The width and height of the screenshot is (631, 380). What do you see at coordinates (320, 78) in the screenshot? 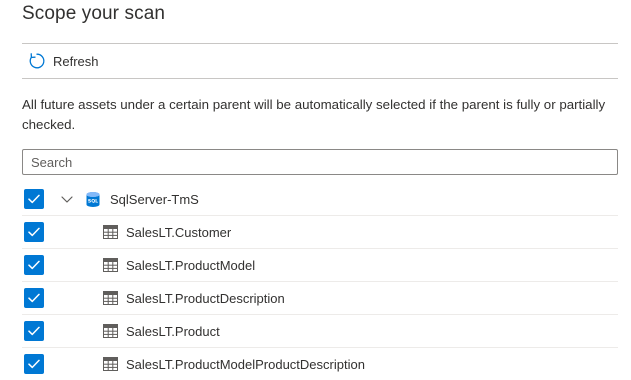
I see `divider-bottom` at bounding box center [320, 78].